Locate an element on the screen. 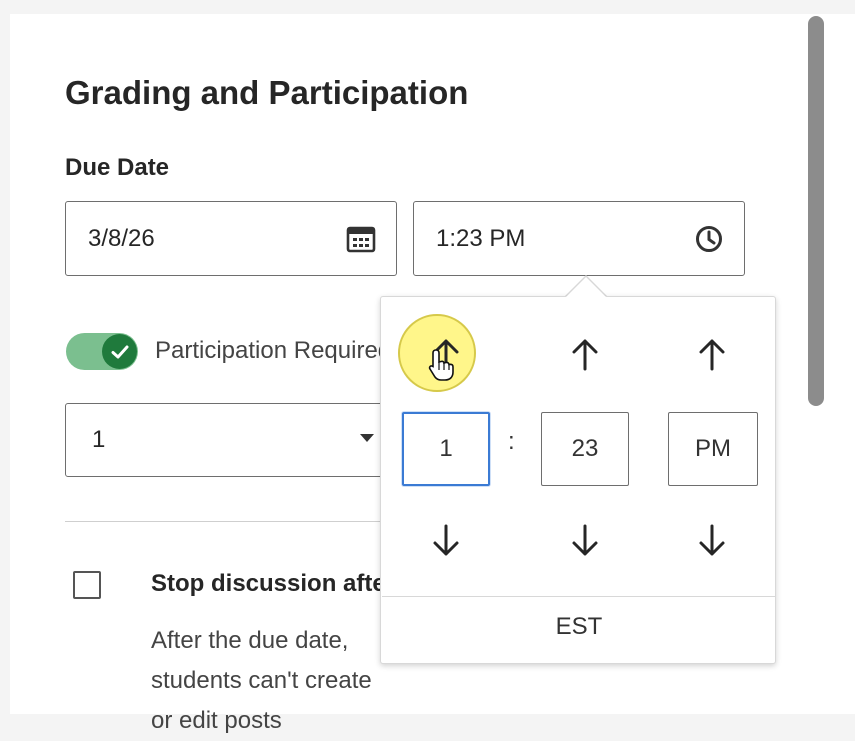 The image size is (855, 741). stop-discussion-checkbox is located at coordinates (87, 585).